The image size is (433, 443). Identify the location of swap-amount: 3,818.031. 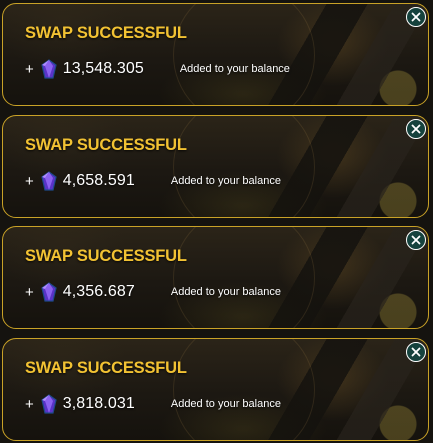
(98, 403).